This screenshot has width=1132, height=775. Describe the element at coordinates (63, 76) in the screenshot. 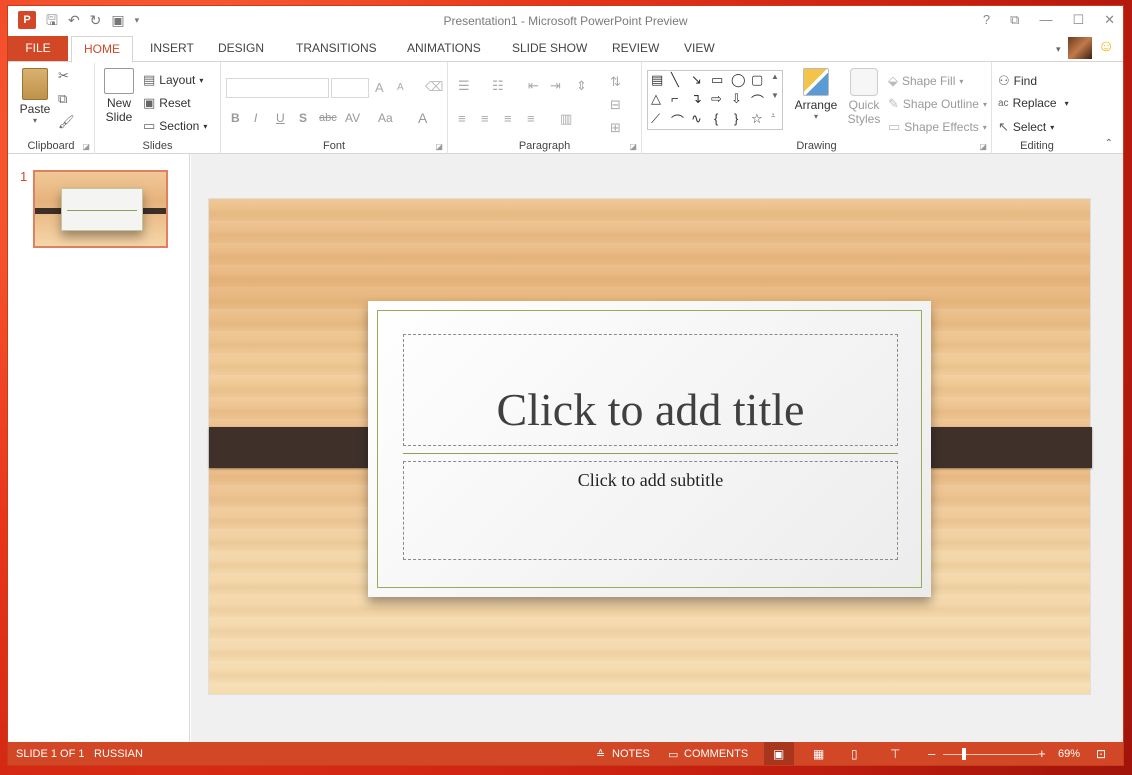

I see `cut-icon: ✂` at that location.